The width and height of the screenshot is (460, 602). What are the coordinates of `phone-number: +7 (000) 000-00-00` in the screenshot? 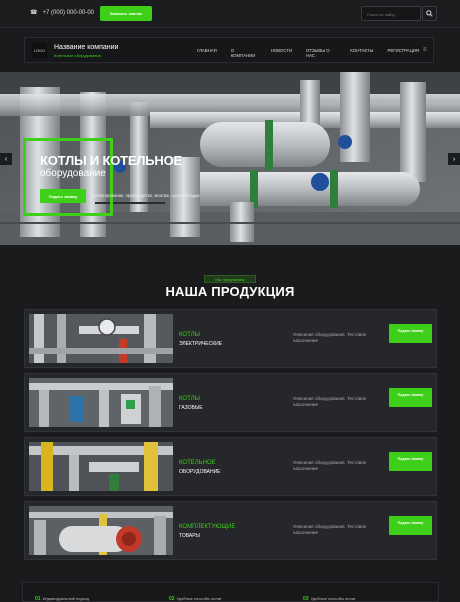 It's located at (68, 13).